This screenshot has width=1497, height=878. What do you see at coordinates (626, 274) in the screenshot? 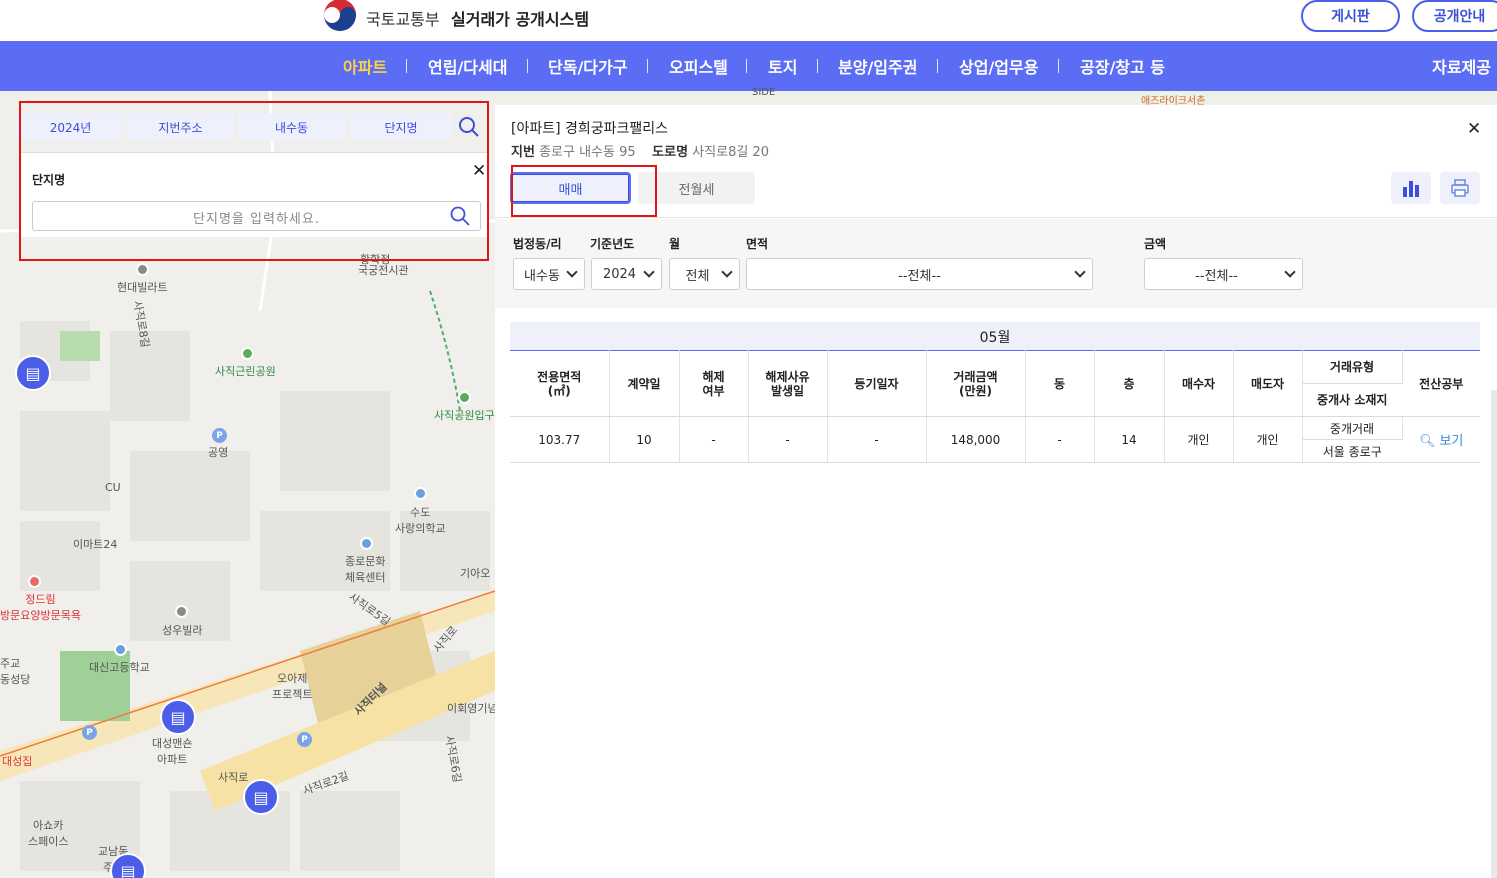
I see `year-select: 2024` at bounding box center [626, 274].